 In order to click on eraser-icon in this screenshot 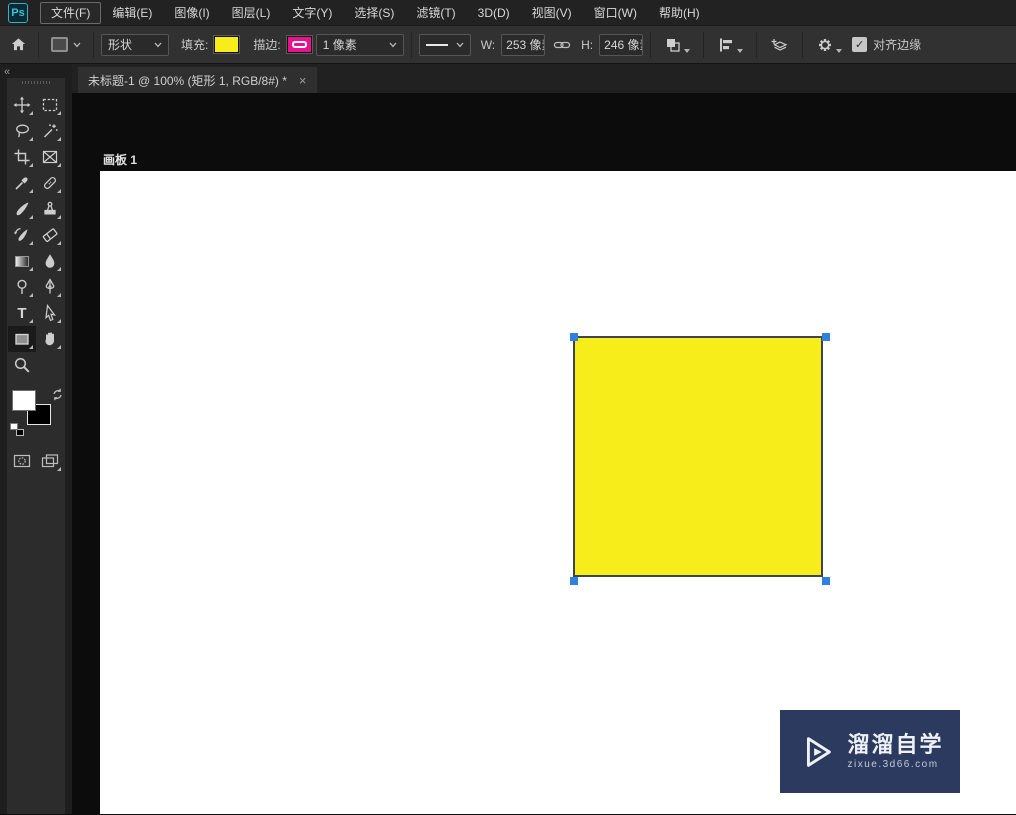, I will do `click(50, 235)`.